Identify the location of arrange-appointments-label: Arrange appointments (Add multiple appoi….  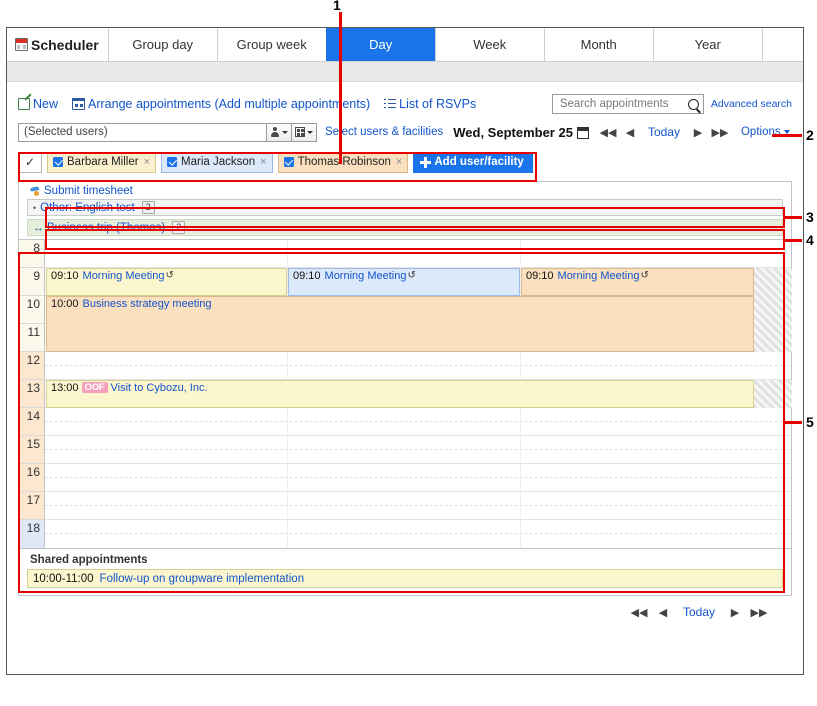
(229, 104).